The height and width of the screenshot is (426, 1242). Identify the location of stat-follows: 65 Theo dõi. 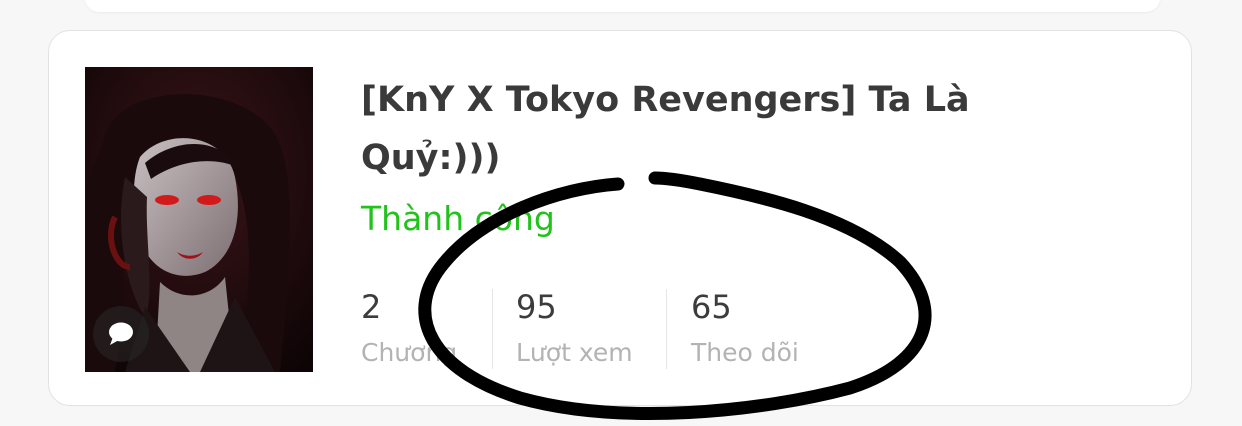
(745, 329).